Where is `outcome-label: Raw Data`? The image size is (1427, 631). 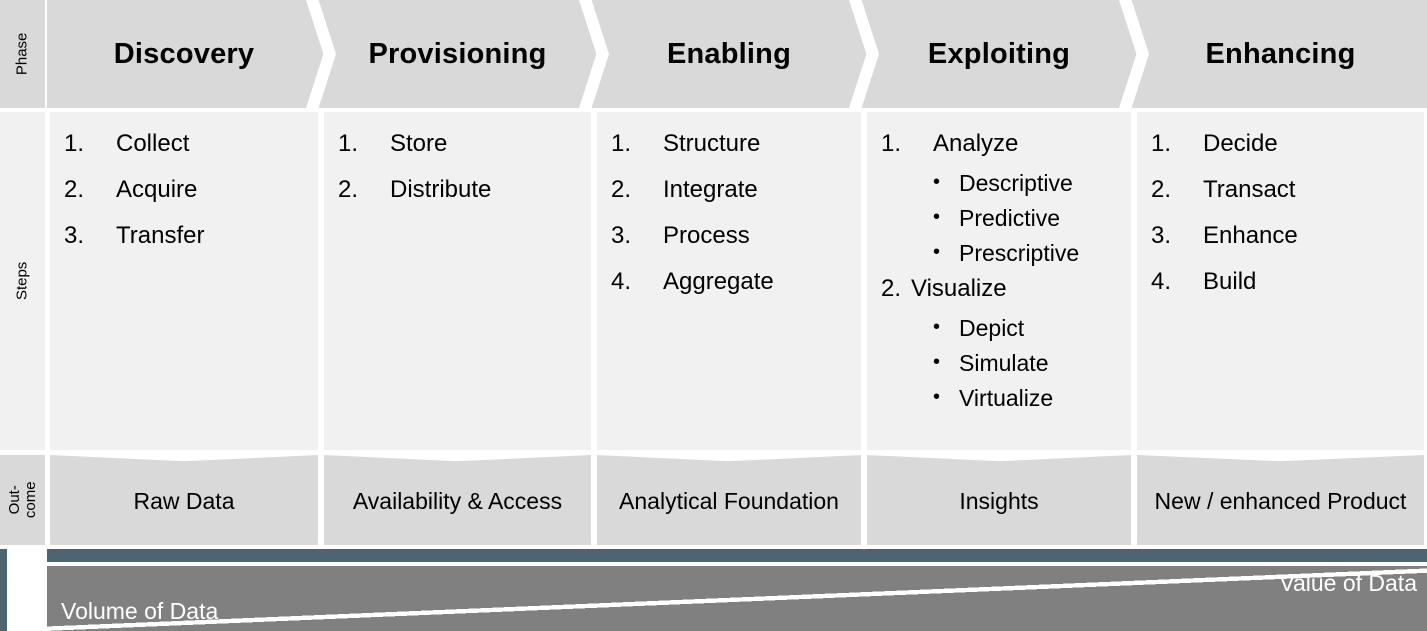
outcome-label: Raw Data is located at coordinates (184, 501).